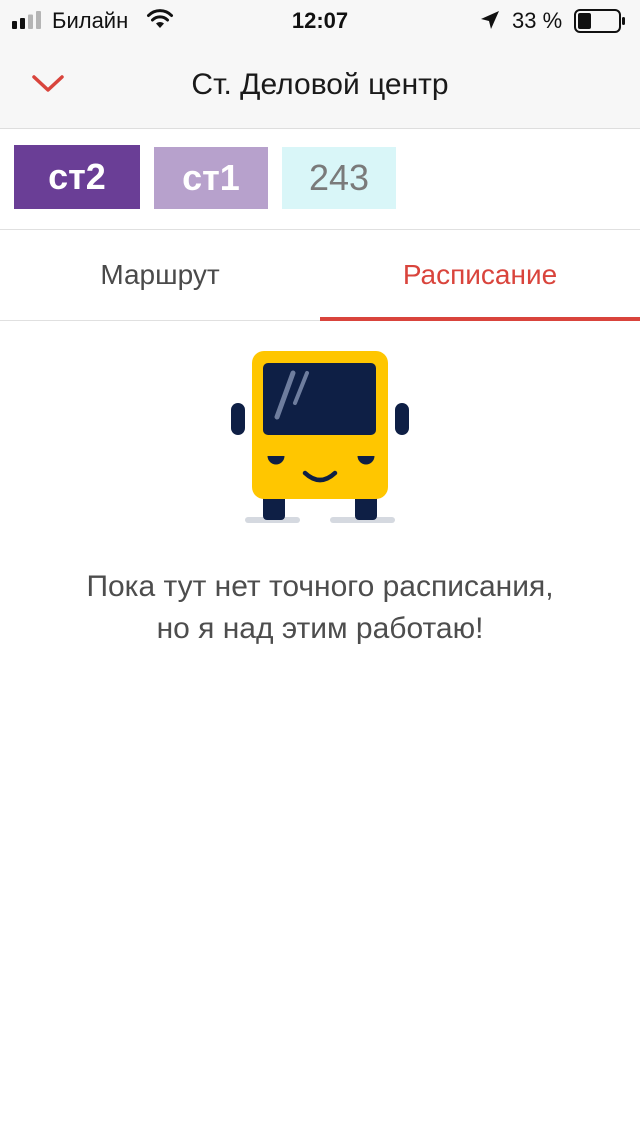 This screenshot has height=1136, width=640. What do you see at coordinates (320, 586) in the screenshot?
I see `empty-state-line-1: Пока тут нет точного расписания,` at bounding box center [320, 586].